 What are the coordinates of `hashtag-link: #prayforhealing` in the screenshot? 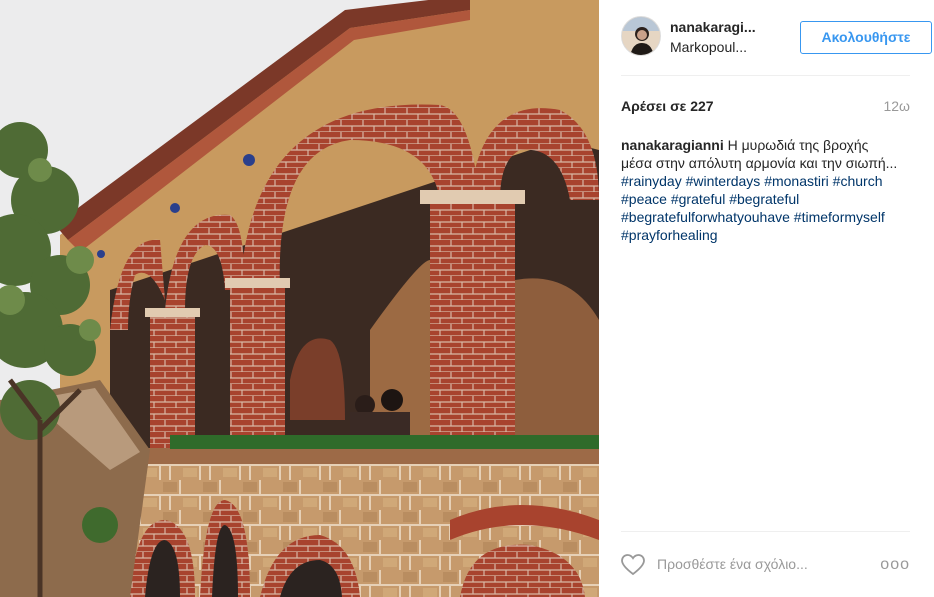 It's located at (669, 235).